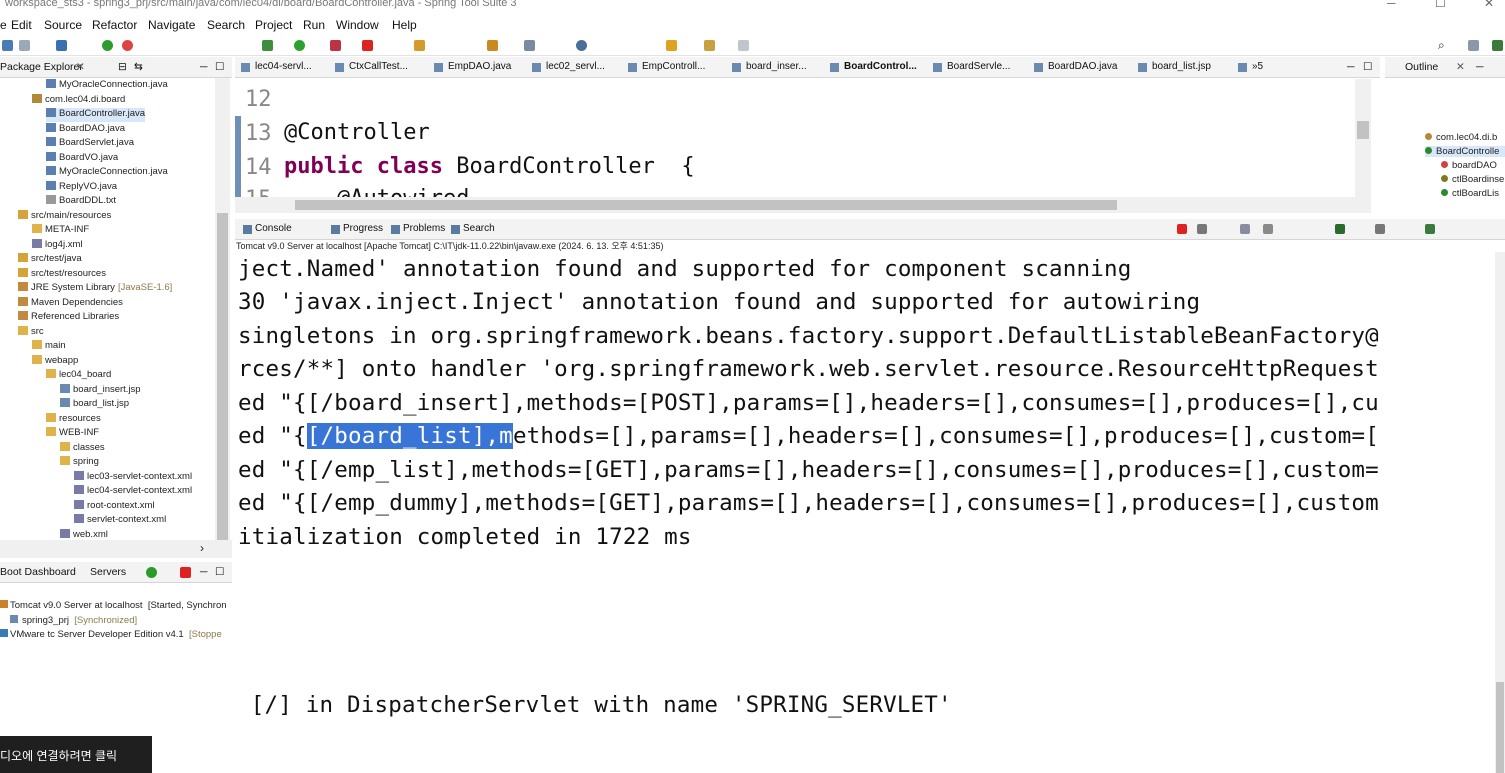  What do you see at coordinates (1497, 45) in the screenshot?
I see `java-perspective-icon` at bounding box center [1497, 45].